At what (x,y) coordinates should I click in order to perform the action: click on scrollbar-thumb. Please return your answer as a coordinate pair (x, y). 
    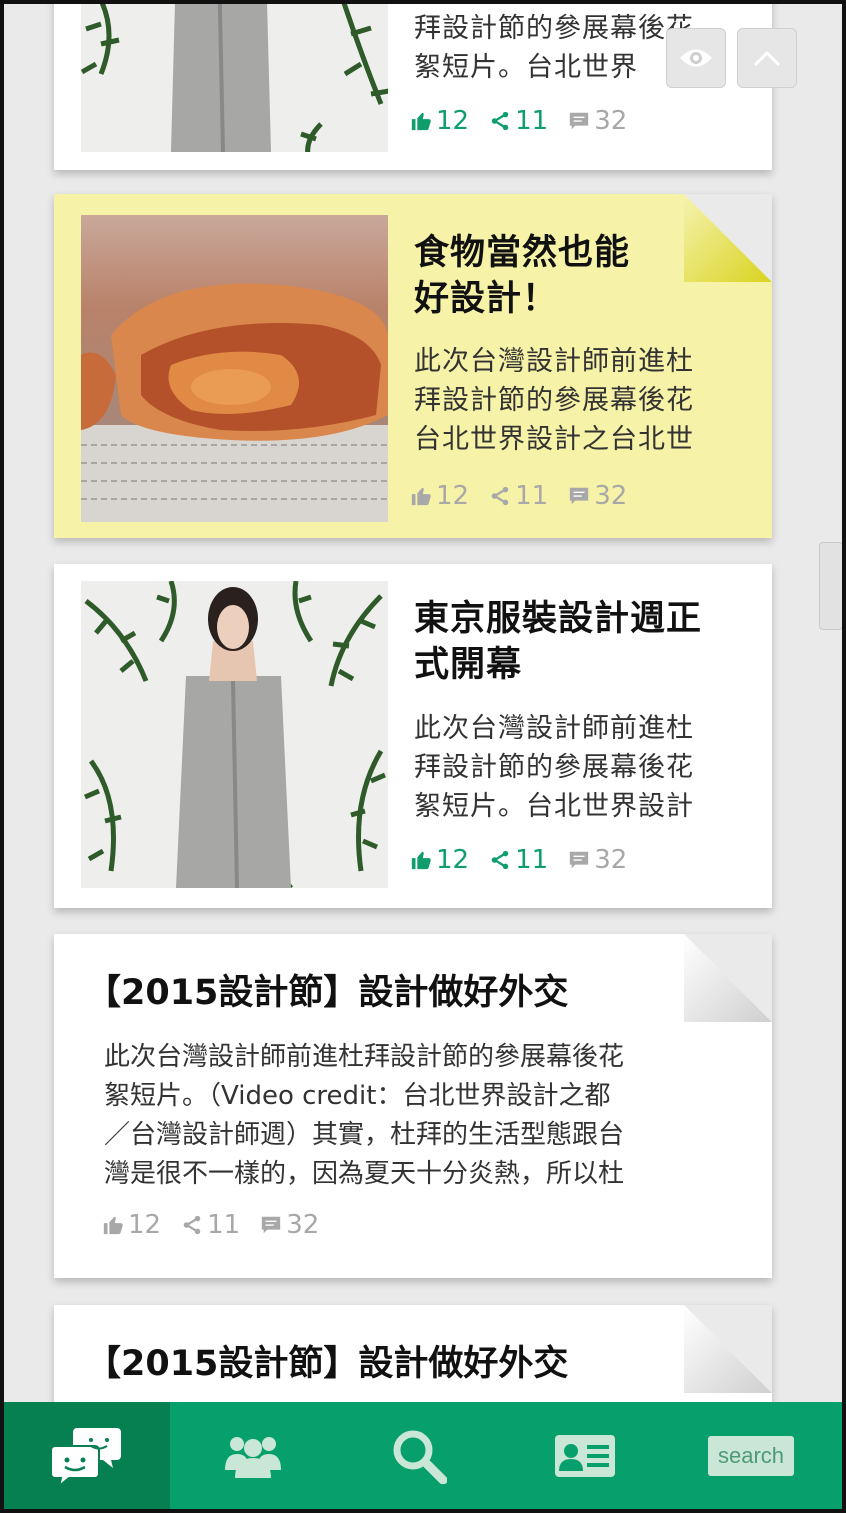
    Looking at the image, I should click on (830, 586).